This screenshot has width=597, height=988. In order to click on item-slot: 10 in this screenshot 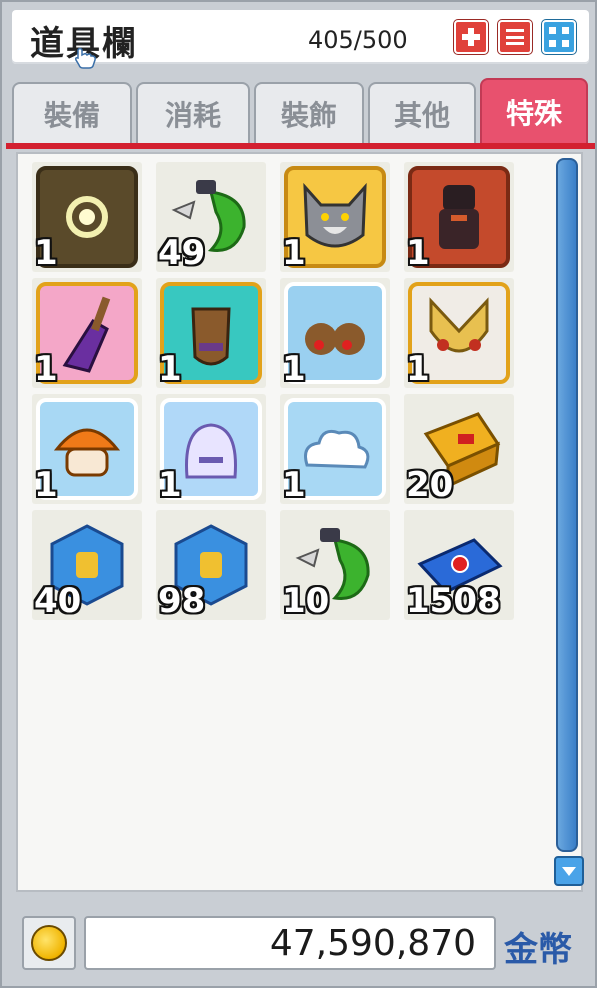, I will do `click(335, 565)`.